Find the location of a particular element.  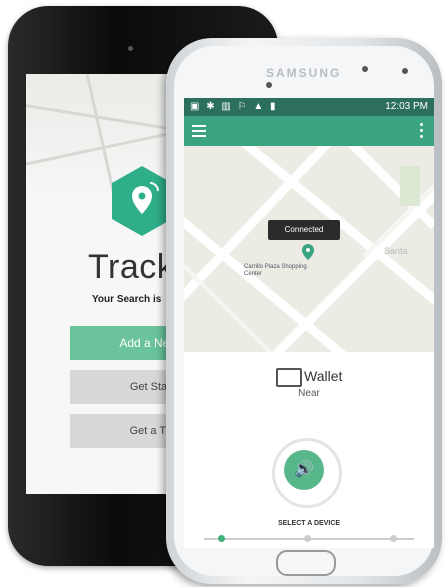

location-pin-icon is located at coordinates (142, 201).